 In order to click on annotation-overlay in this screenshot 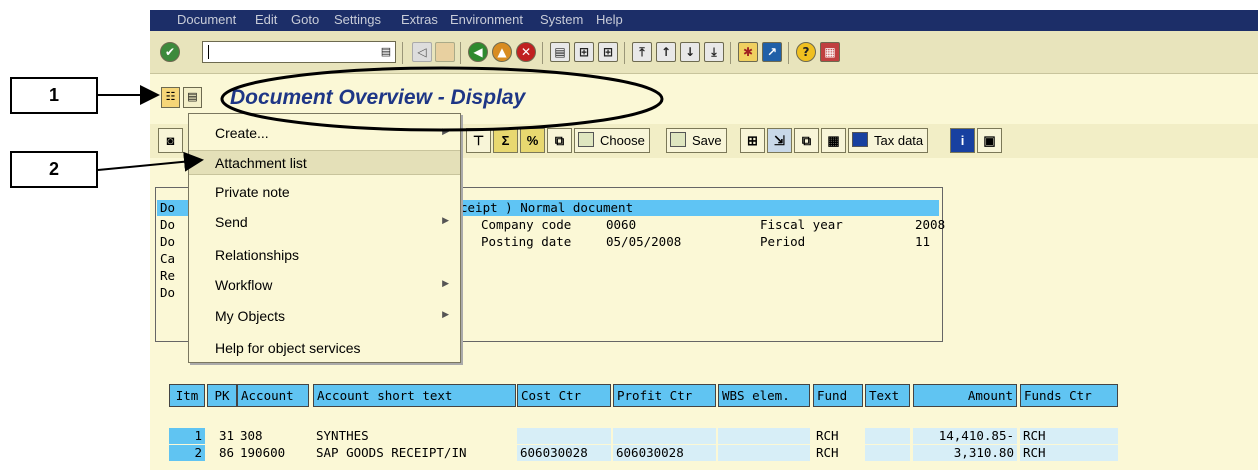, I will do `click(380, 119)`.